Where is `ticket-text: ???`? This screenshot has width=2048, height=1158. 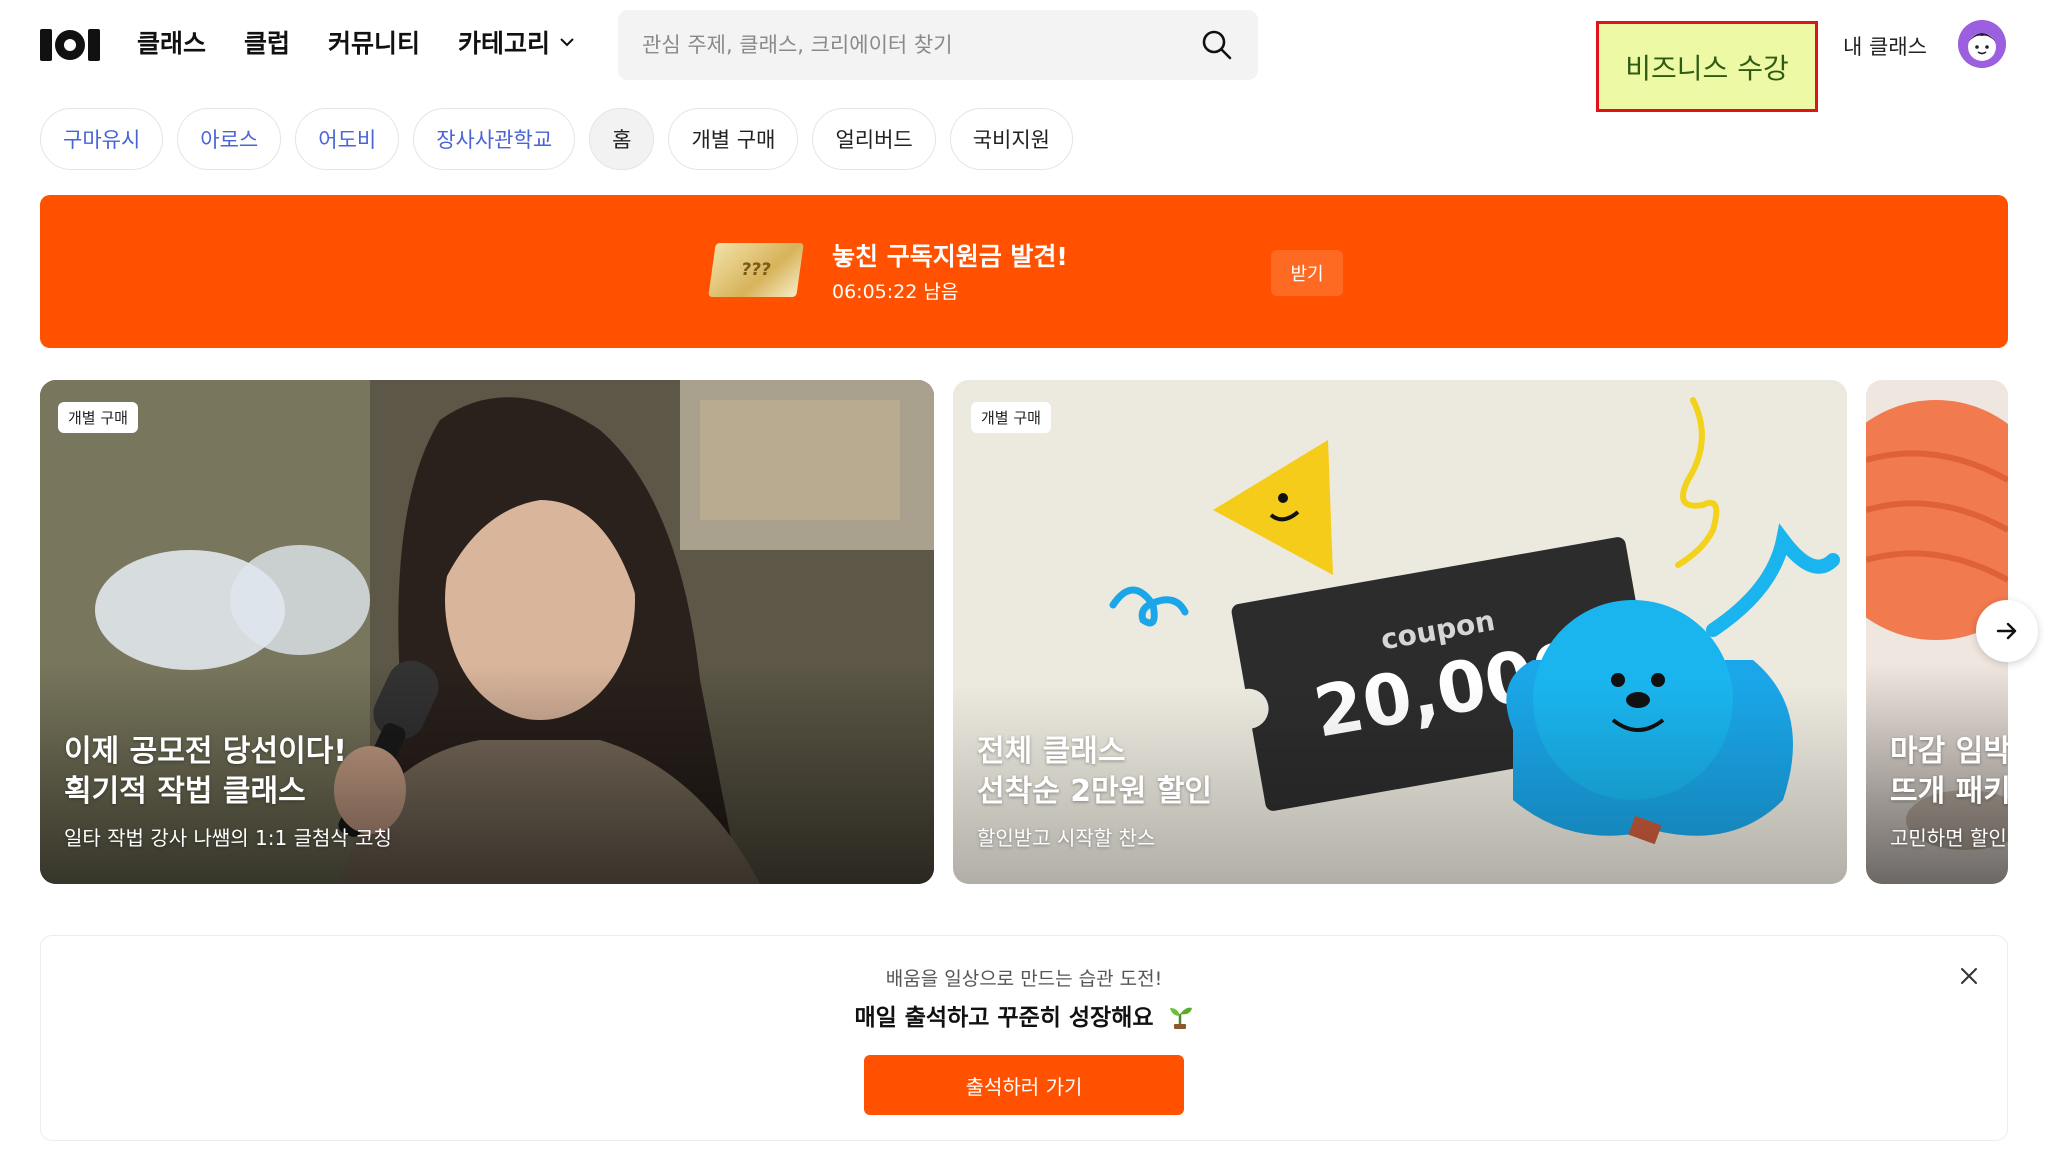
ticket-text: ??? is located at coordinates (756, 270).